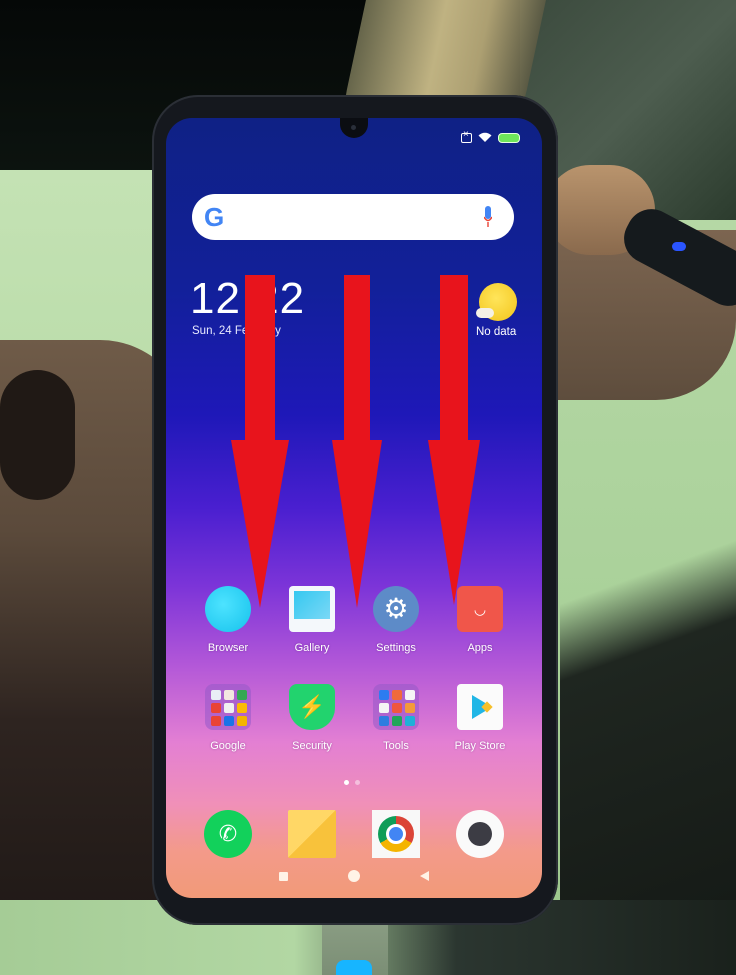 Image resolution: width=736 pixels, height=975 pixels. What do you see at coordinates (260, 441) in the screenshot?
I see `red-arrow-browser` at bounding box center [260, 441].